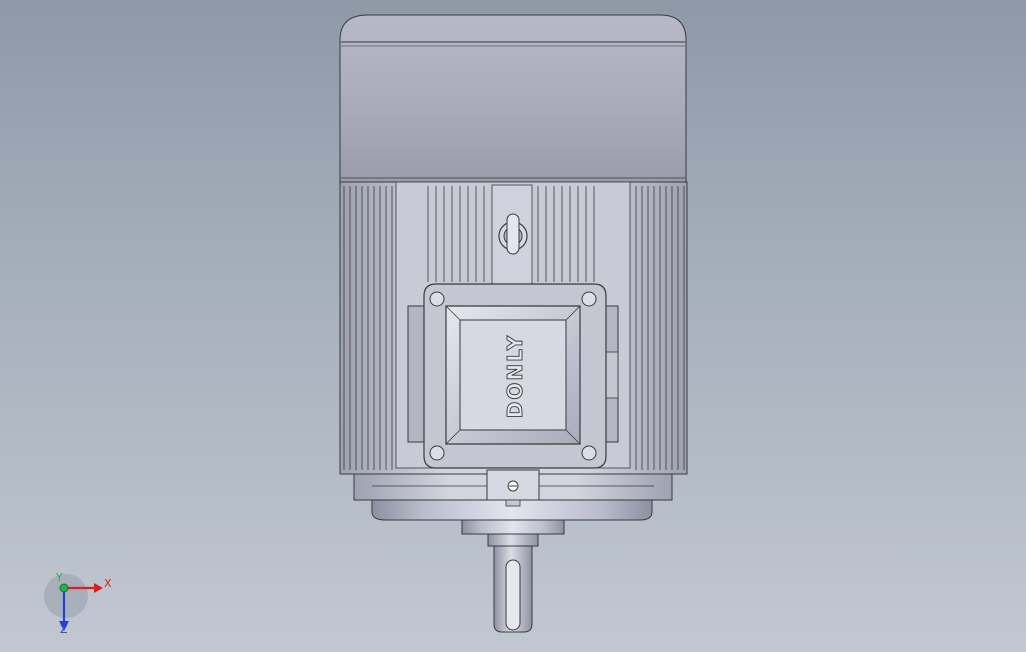  What do you see at coordinates (59, 577) in the screenshot?
I see `y-axis-label: Y` at bounding box center [59, 577].